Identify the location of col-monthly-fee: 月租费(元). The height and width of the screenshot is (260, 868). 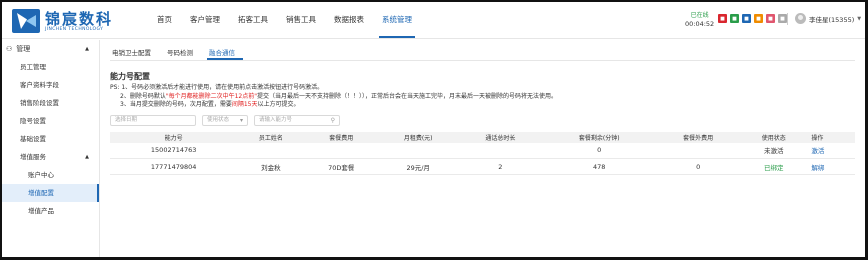
(418, 137).